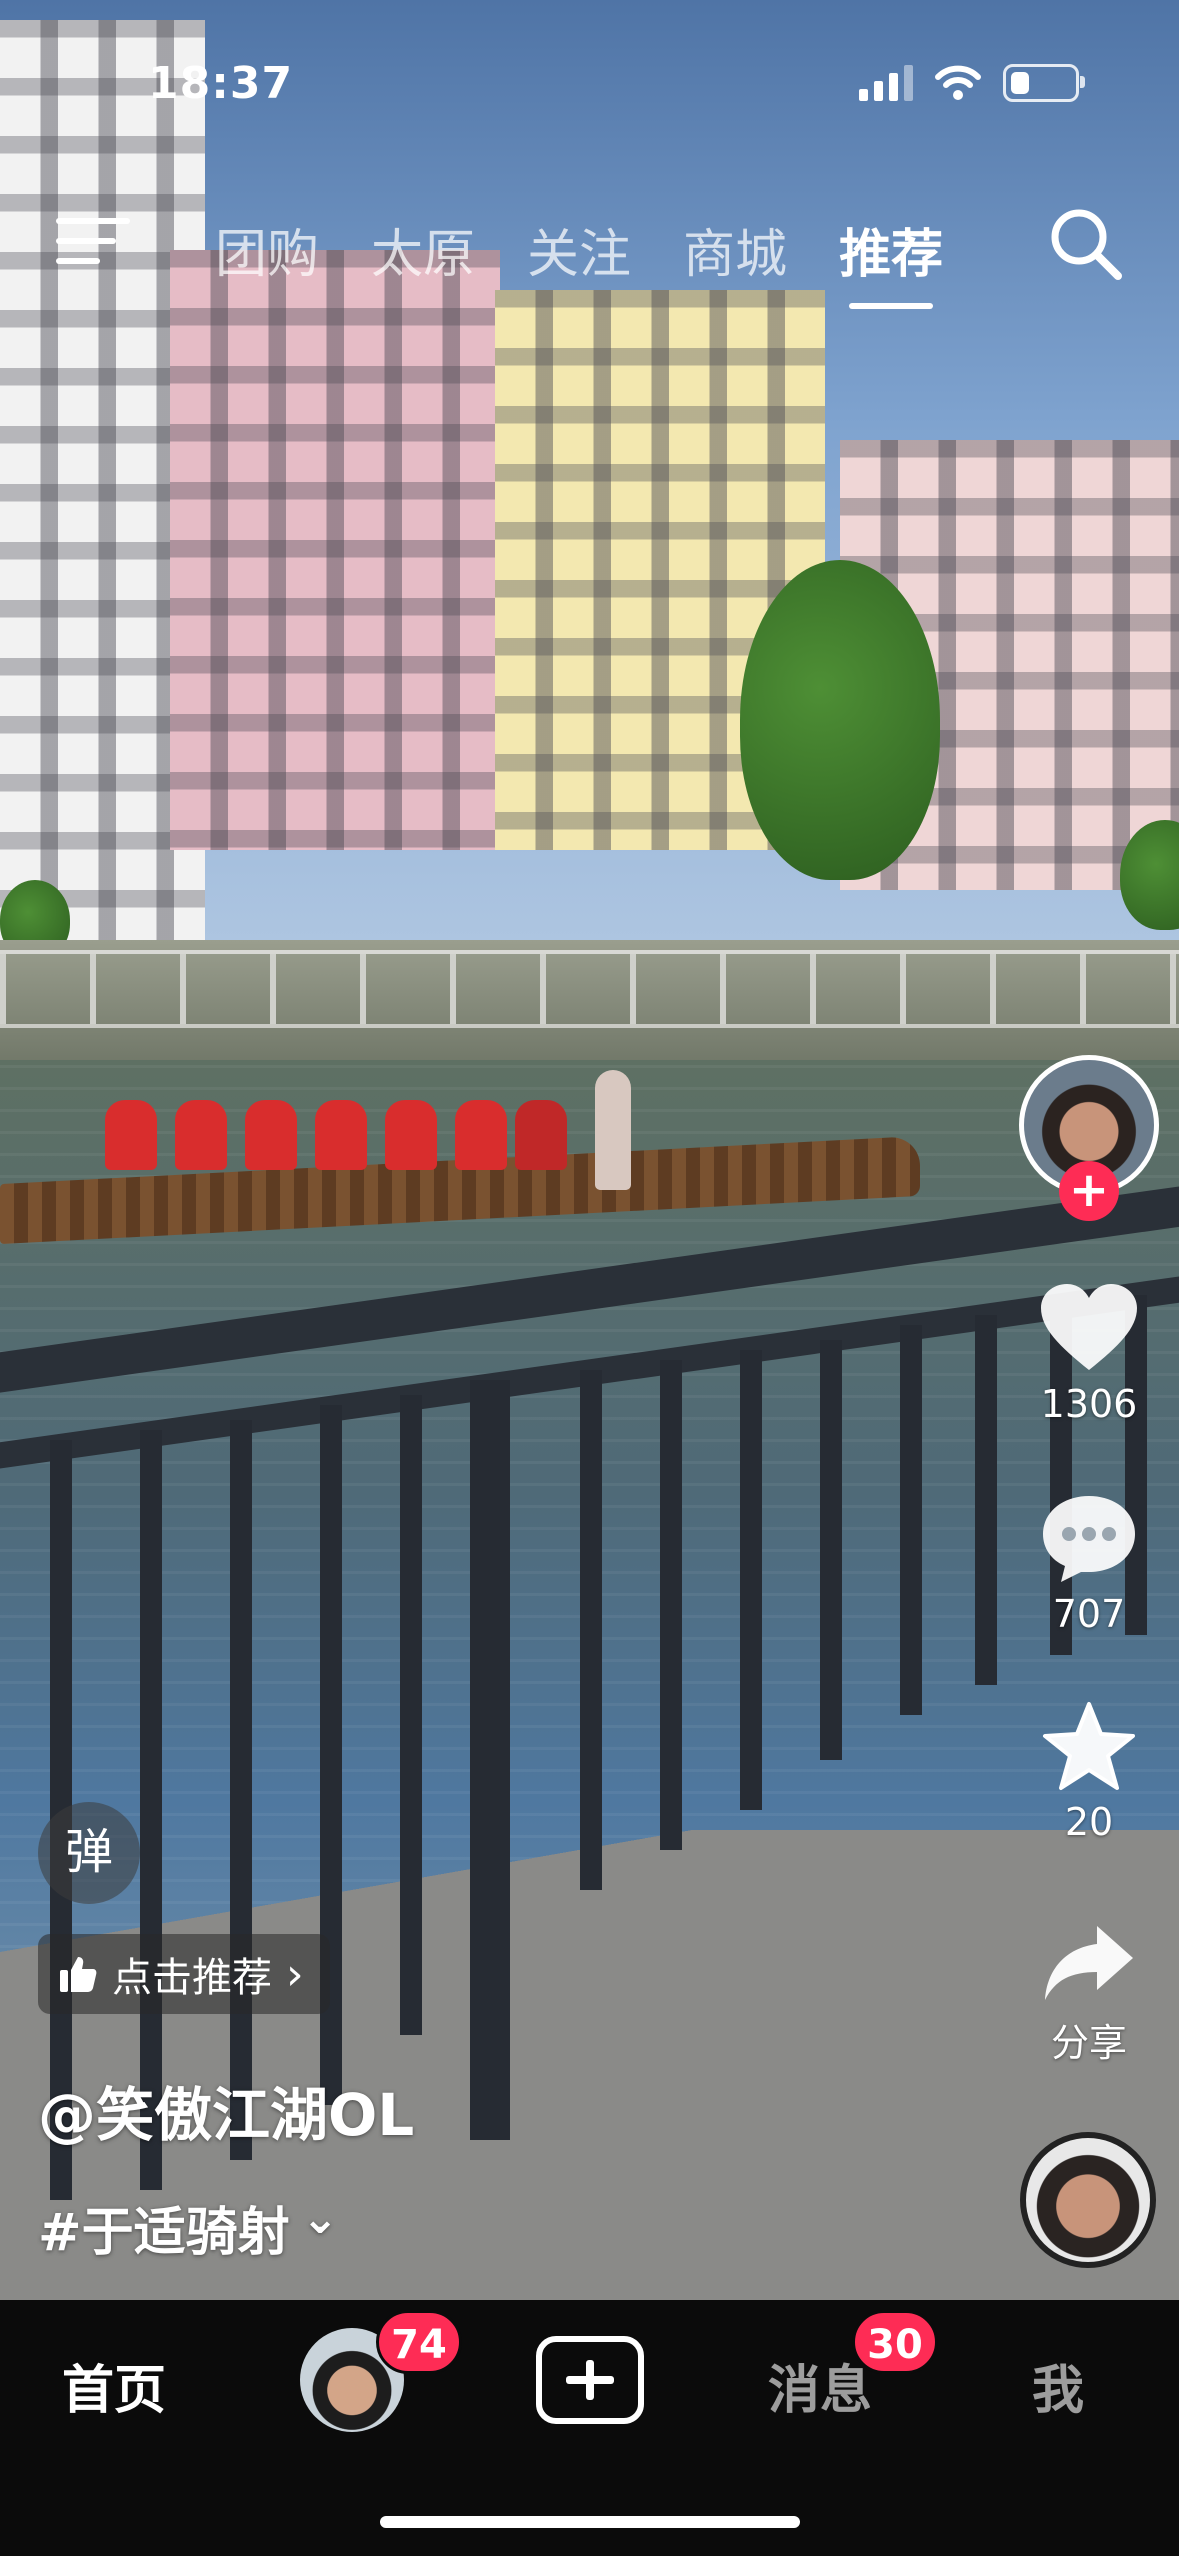 This screenshot has width=1179, height=2556. I want to click on favorite-count: 20, so click(1089, 1822).